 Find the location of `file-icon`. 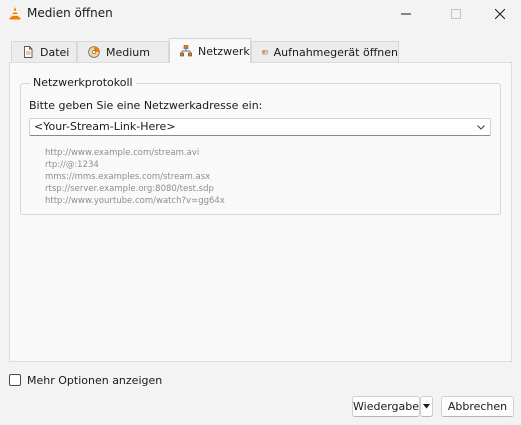

file-icon is located at coordinates (28, 52).